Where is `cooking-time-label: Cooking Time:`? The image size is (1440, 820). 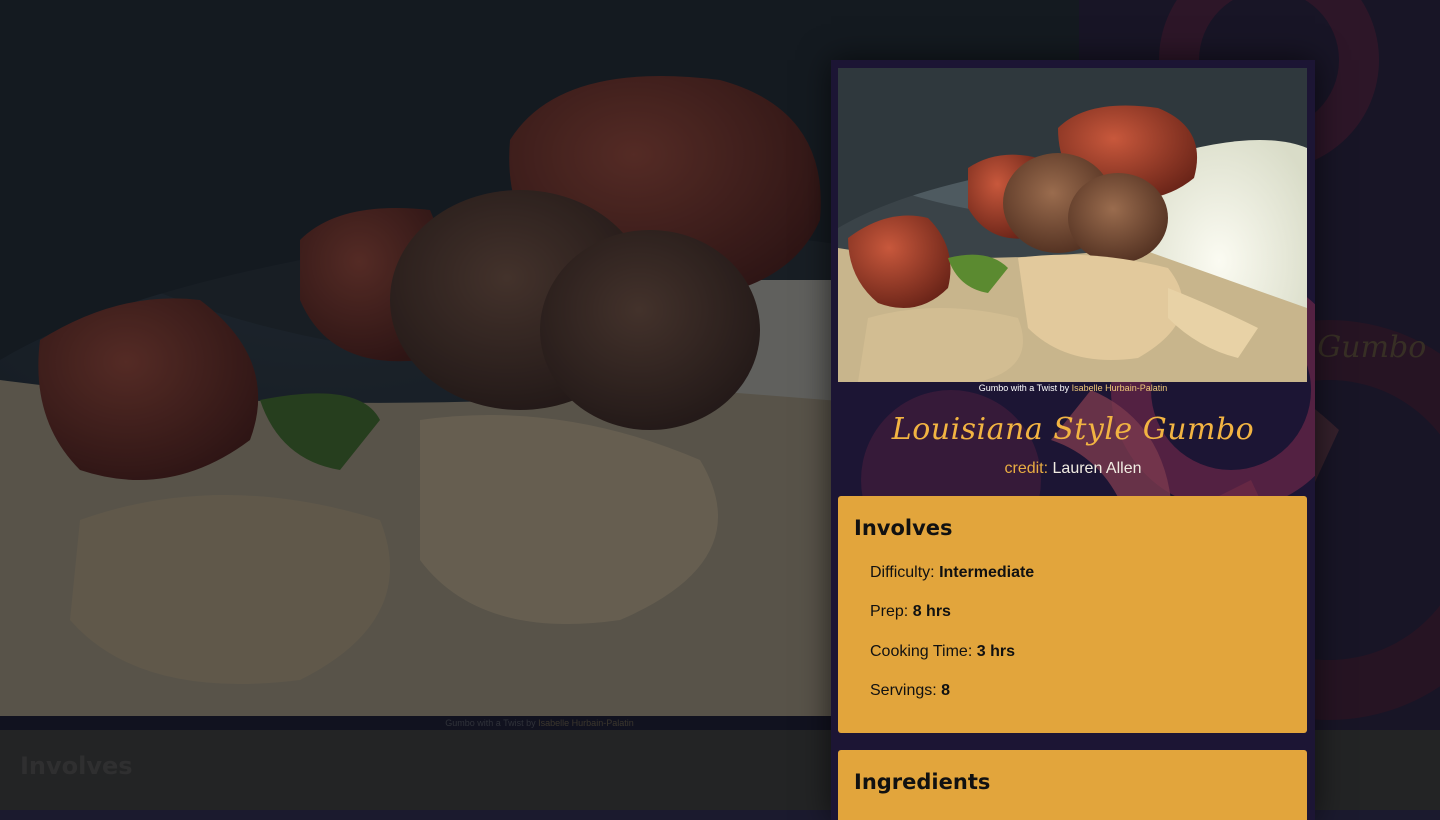
cooking-time-label: Cooking Time: is located at coordinates (921, 651).